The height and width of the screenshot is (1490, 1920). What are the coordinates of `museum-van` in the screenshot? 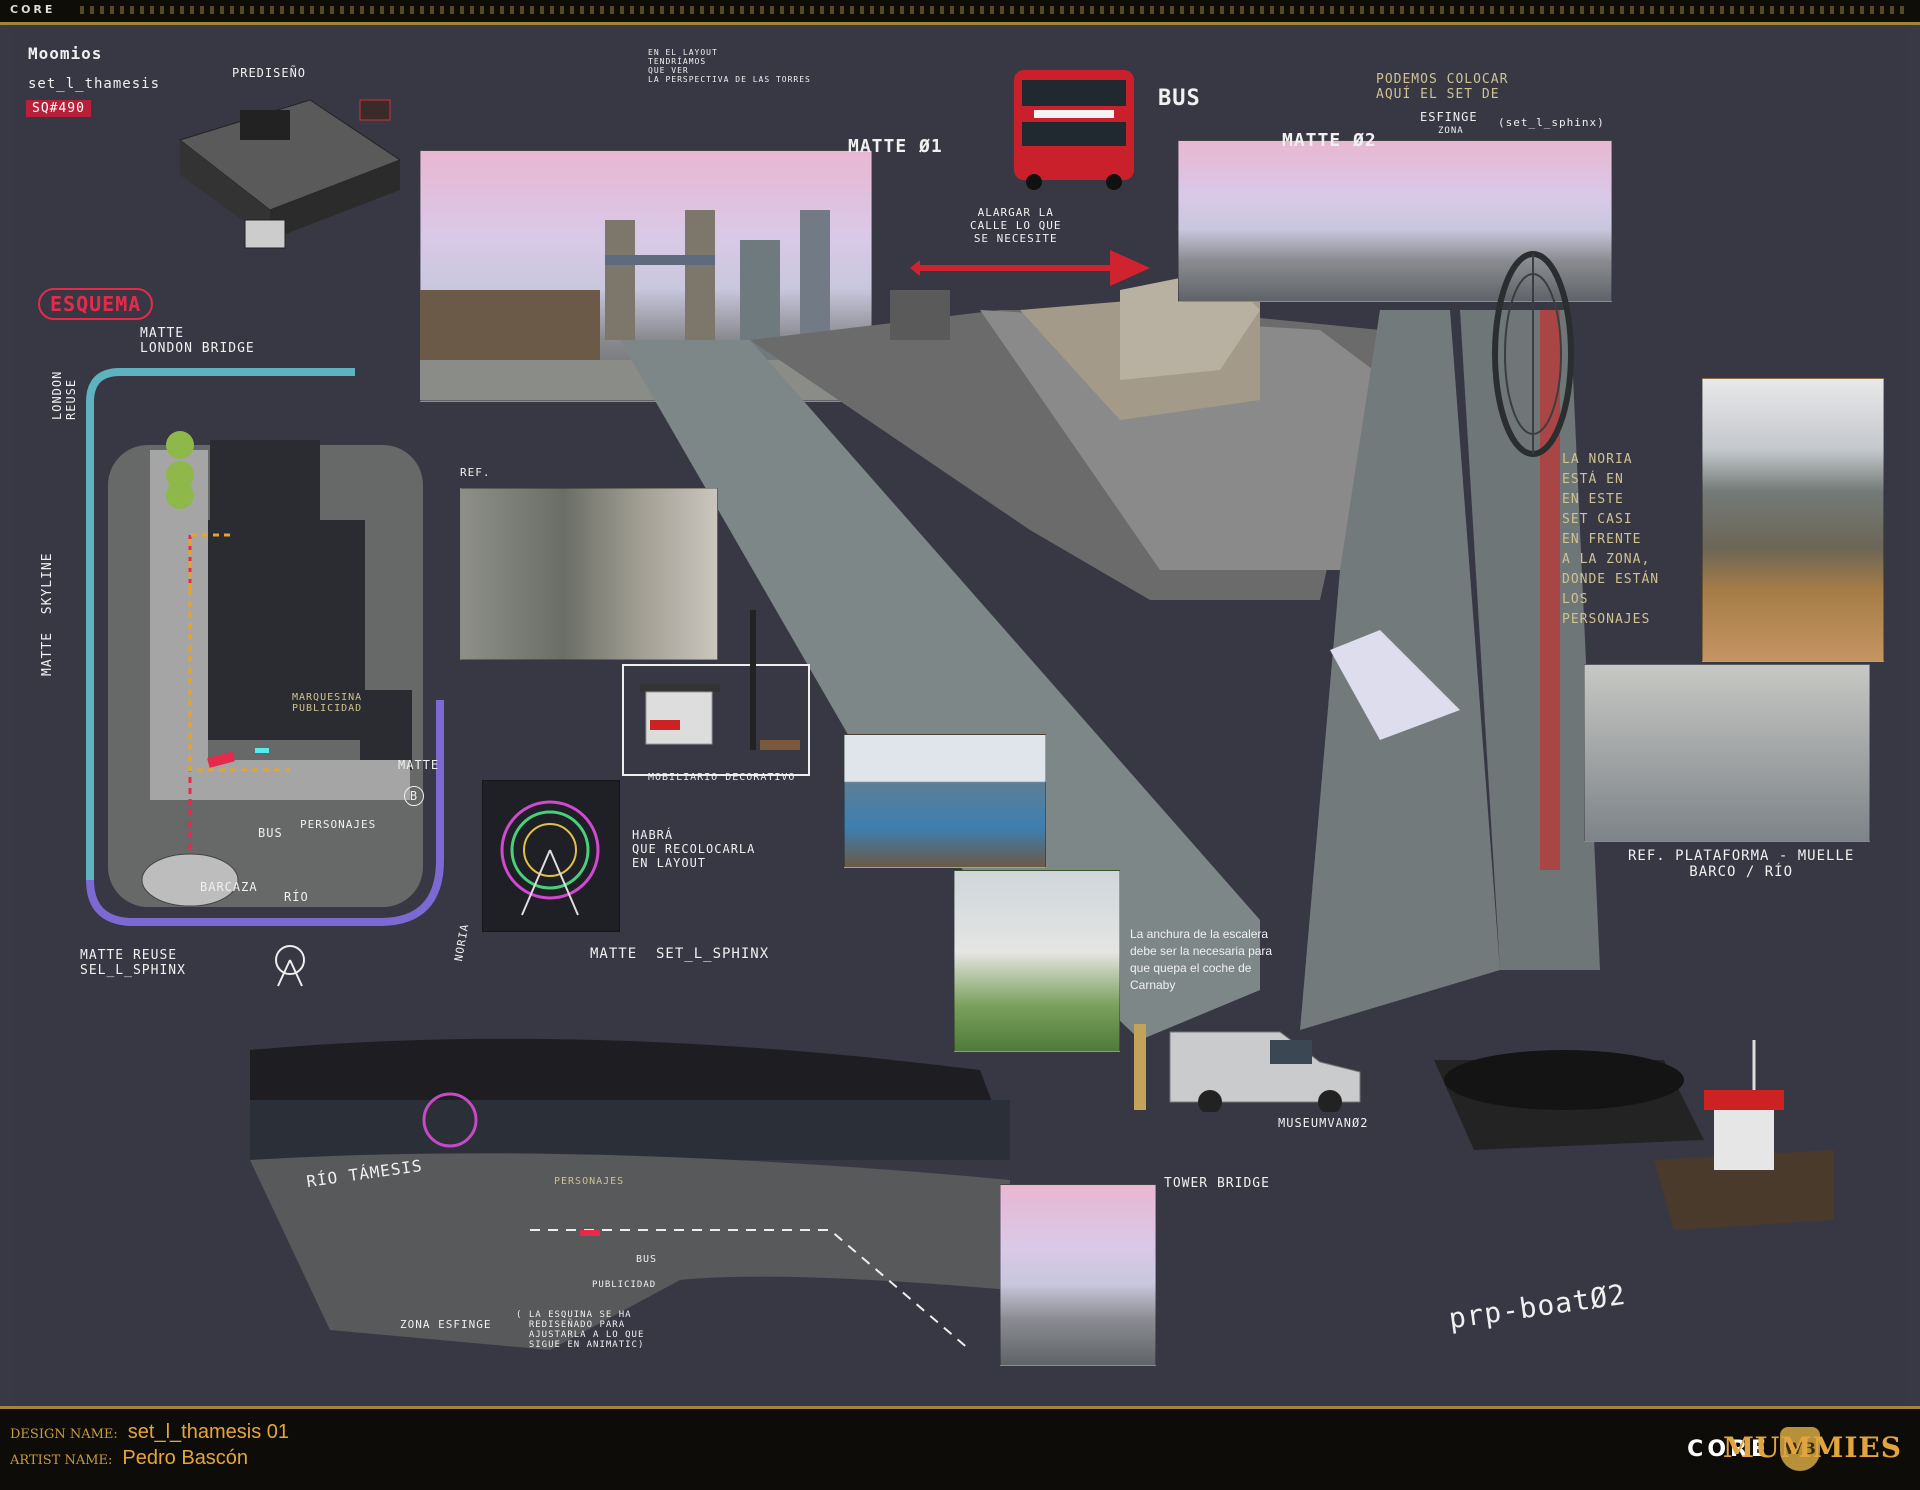 It's located at (1247, 1068).